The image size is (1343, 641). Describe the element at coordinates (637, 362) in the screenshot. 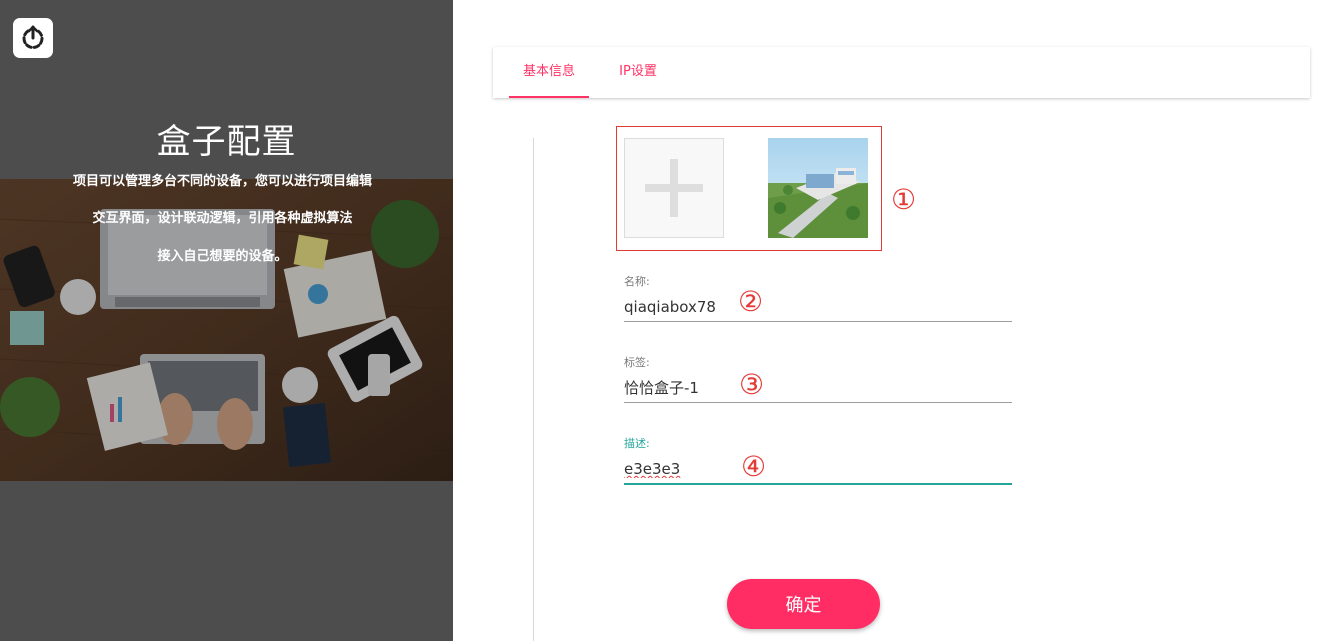

I see `tag-label: 标签:` at that location.